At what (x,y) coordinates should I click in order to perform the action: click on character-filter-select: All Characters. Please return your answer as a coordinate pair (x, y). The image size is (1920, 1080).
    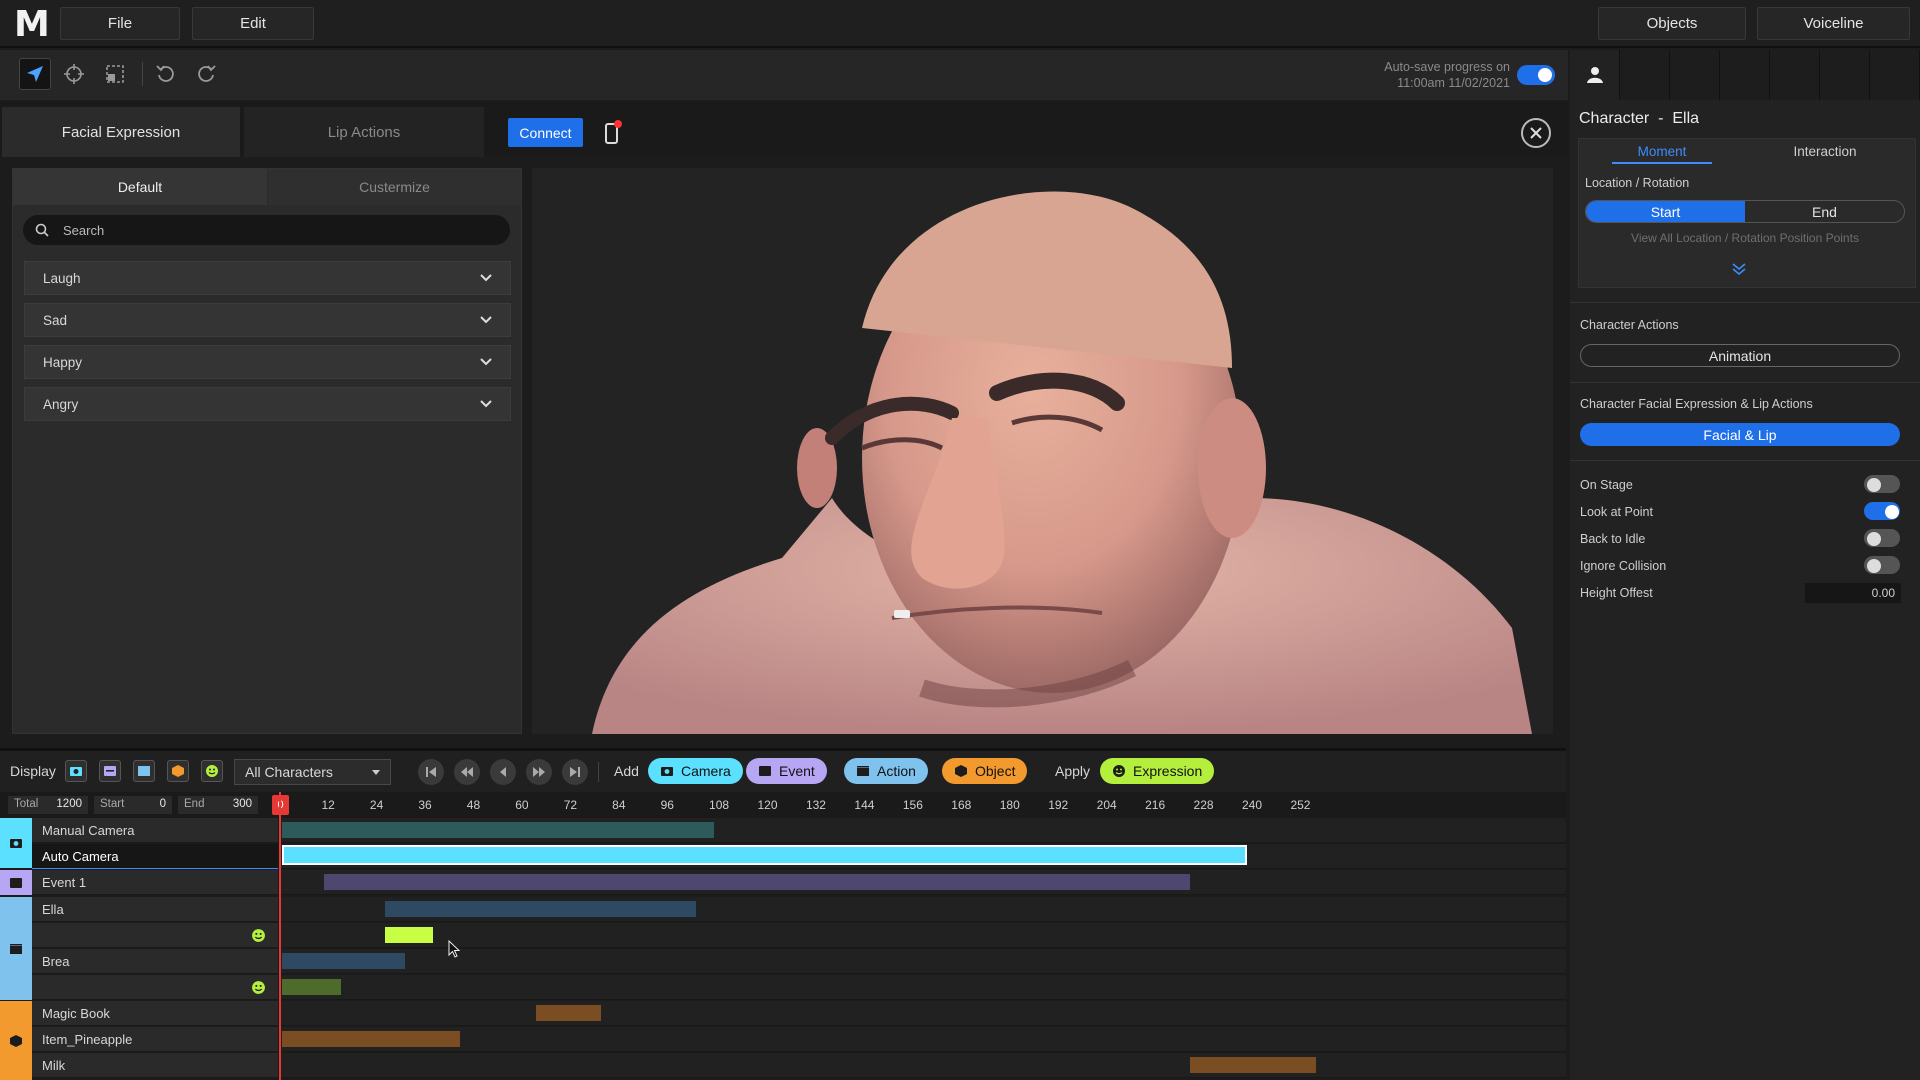
    Looking at the image, I should click on (312, 772).